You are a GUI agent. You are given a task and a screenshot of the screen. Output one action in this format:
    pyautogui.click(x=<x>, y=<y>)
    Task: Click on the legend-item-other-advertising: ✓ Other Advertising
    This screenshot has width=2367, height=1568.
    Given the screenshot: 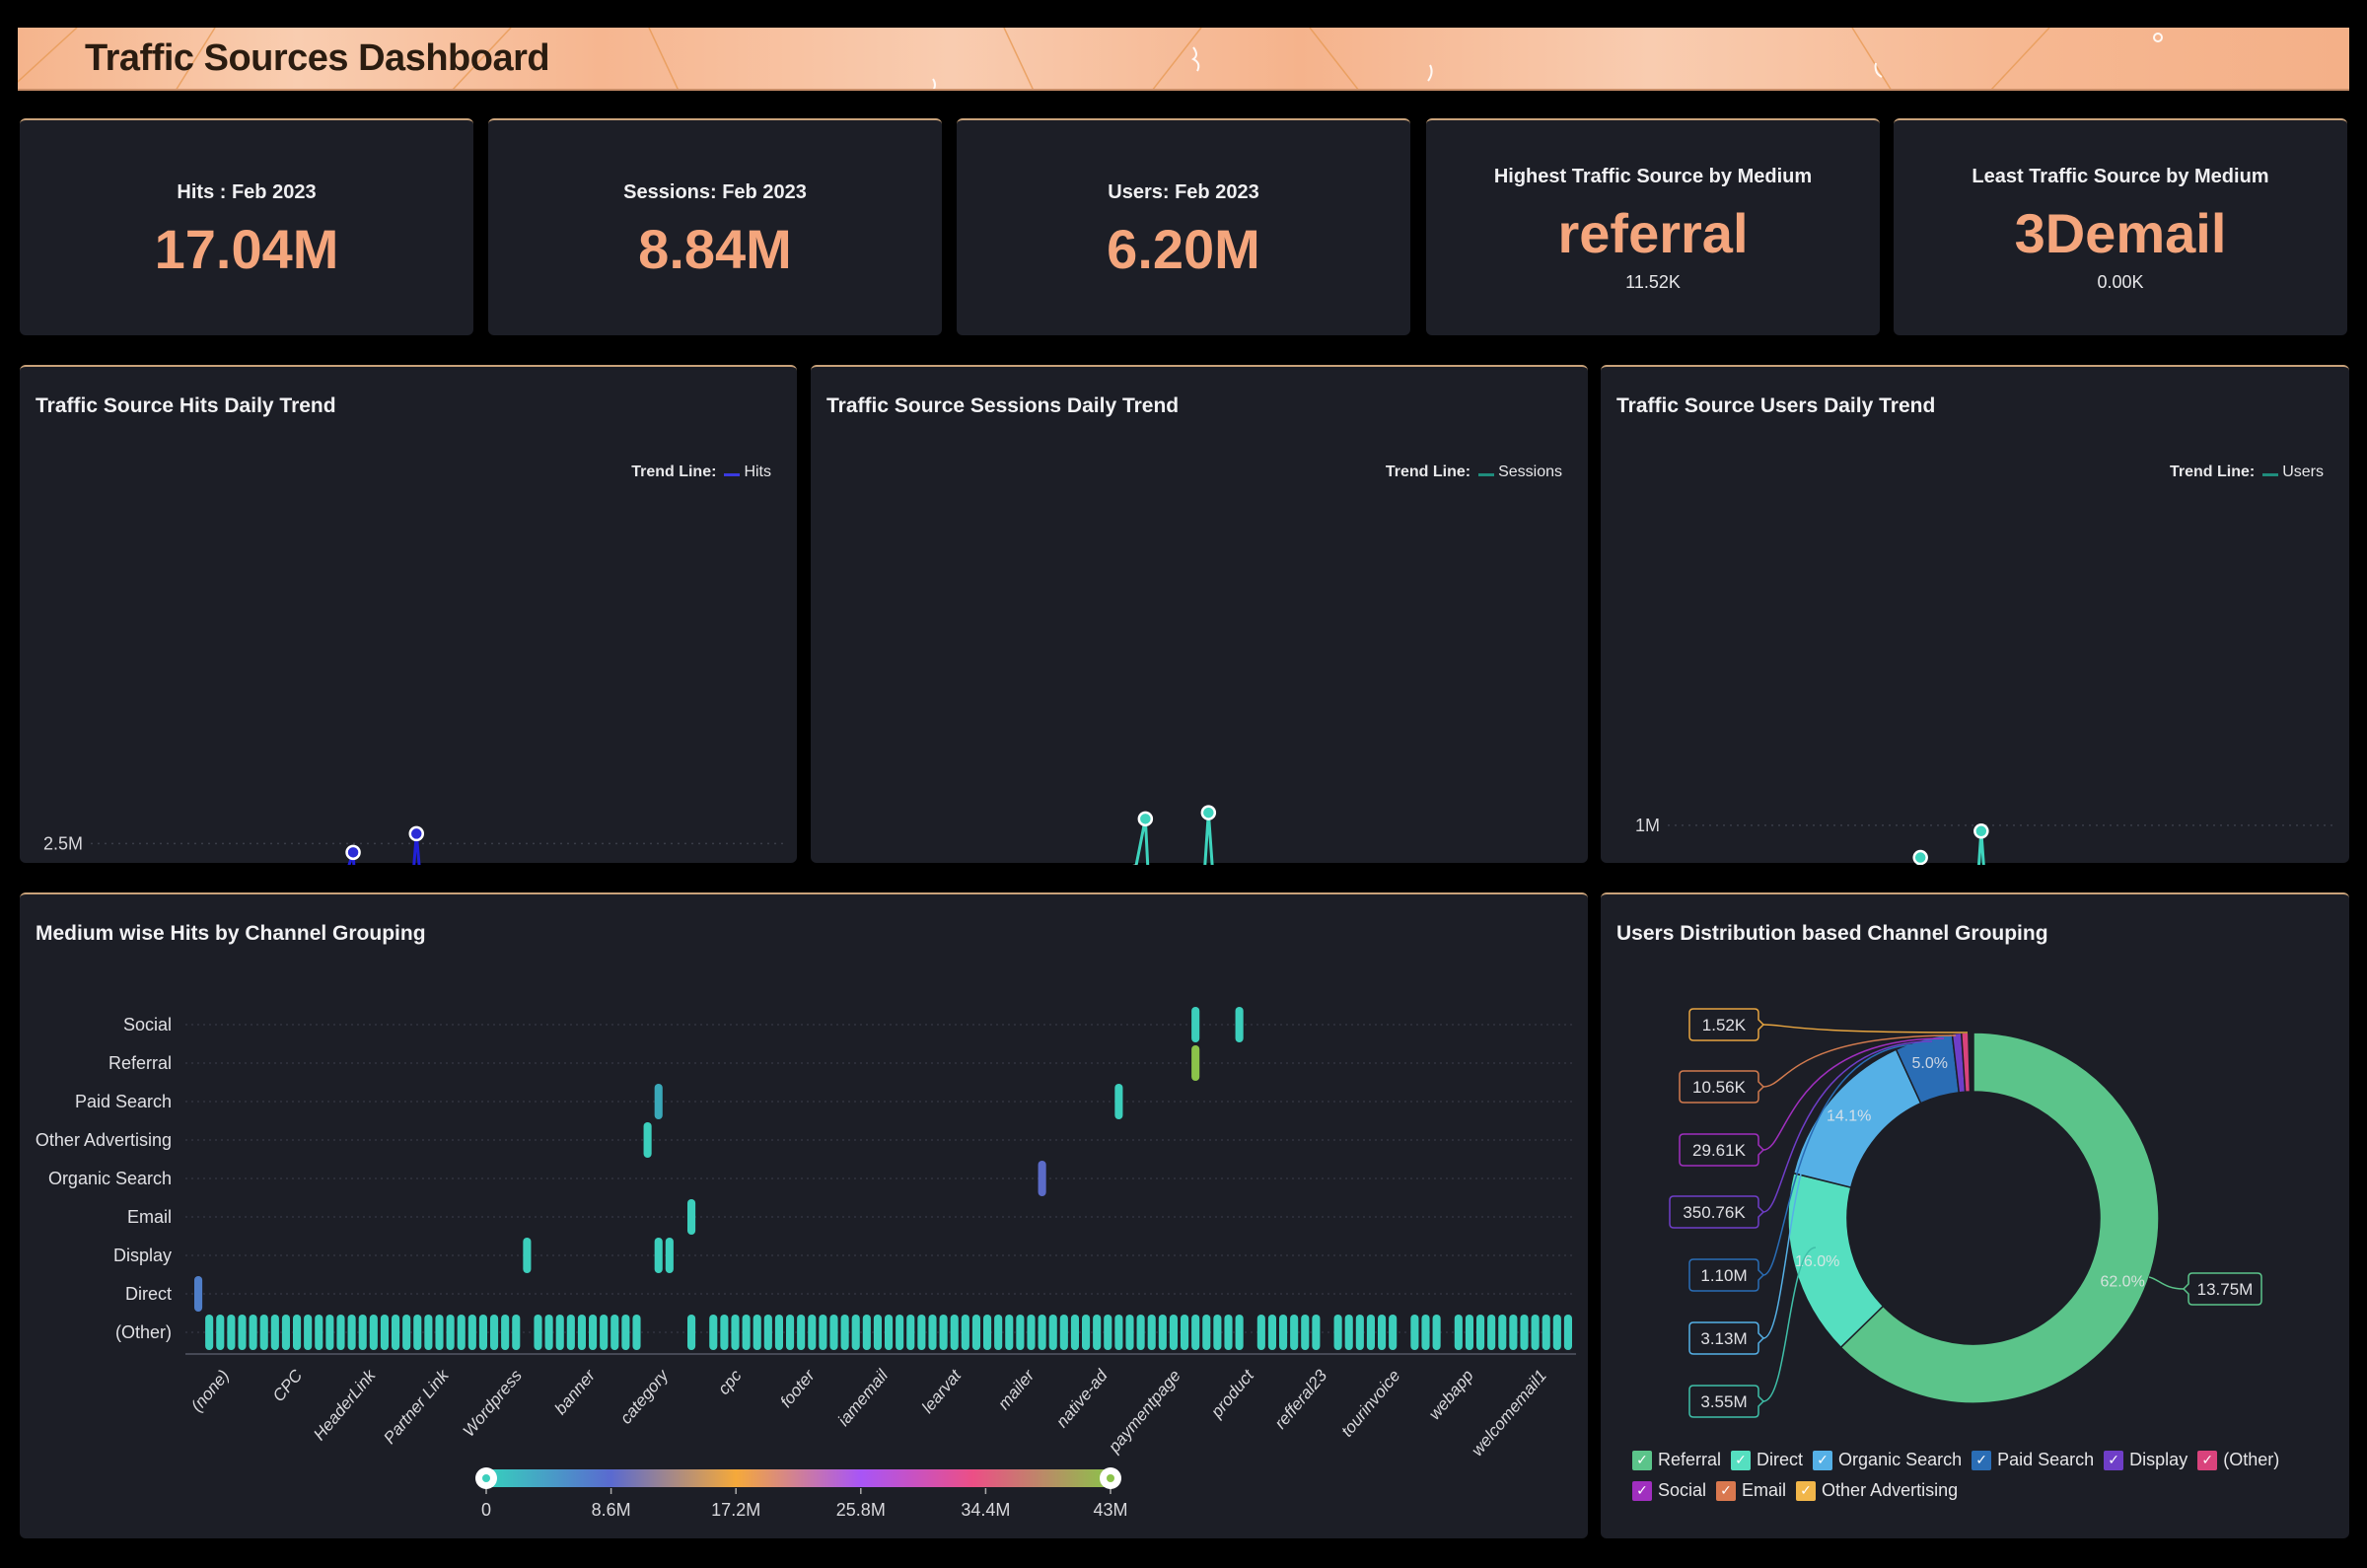 What is the action you would take?
    pyautogui.click(x=1877, y=1490)
    